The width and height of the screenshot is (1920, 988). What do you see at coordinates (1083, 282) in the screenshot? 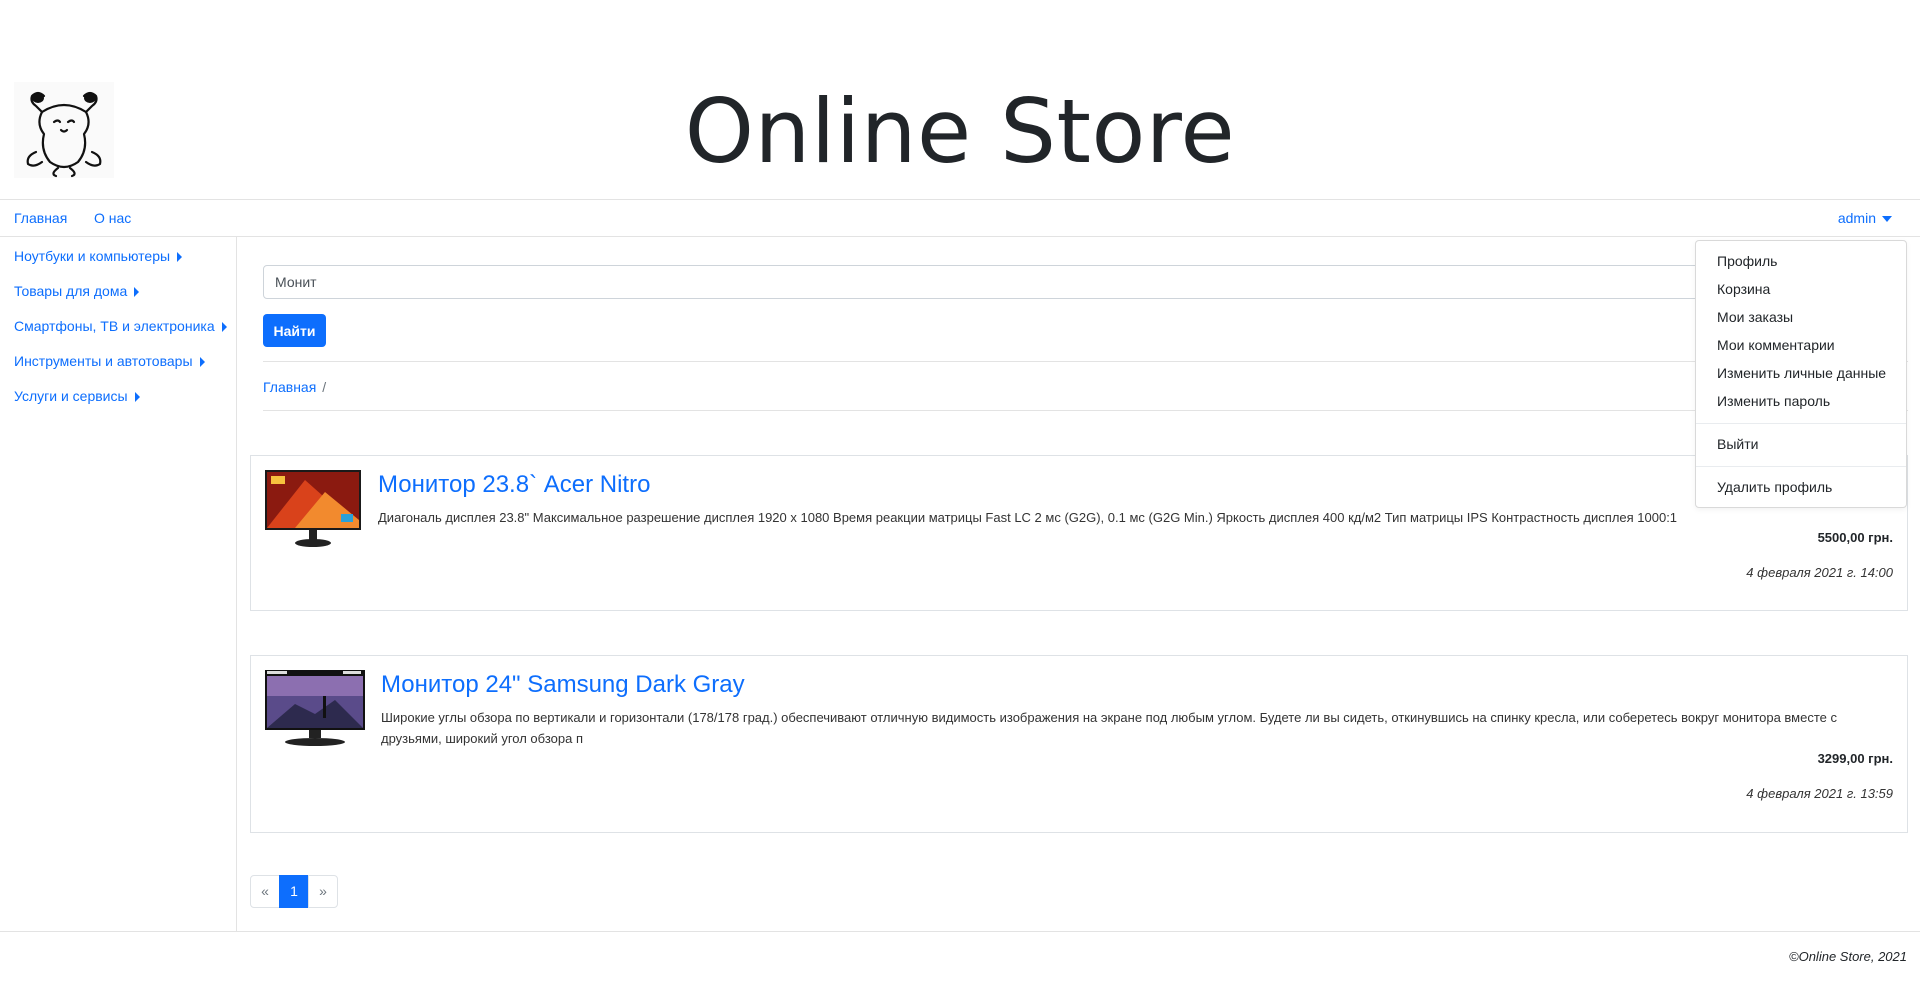
I see `search-input: Монит` at bounding box center [1083, 282].